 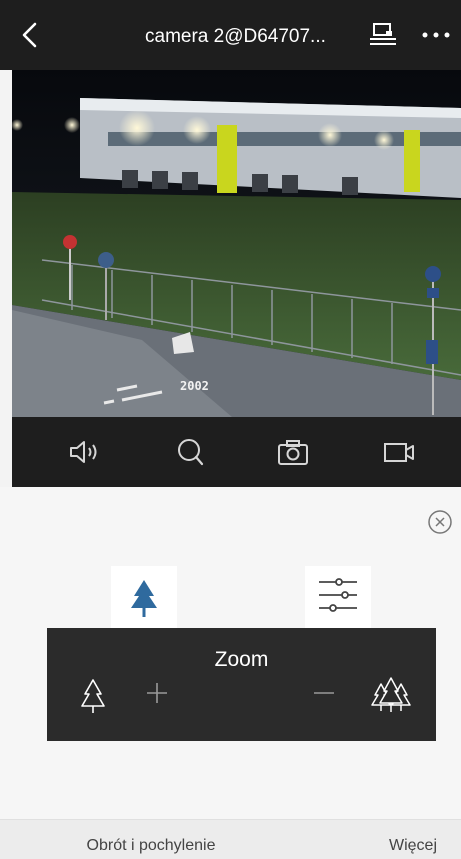 I want to click on zoom-control: Zoom, so click(x=241, y=684).